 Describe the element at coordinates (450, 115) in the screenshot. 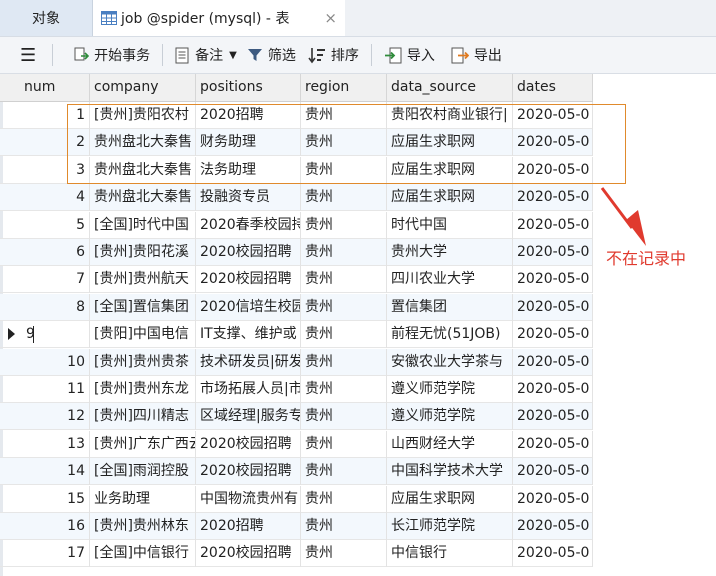

I see `cell-data-source: 贵阳农村商业银行|` at that location.